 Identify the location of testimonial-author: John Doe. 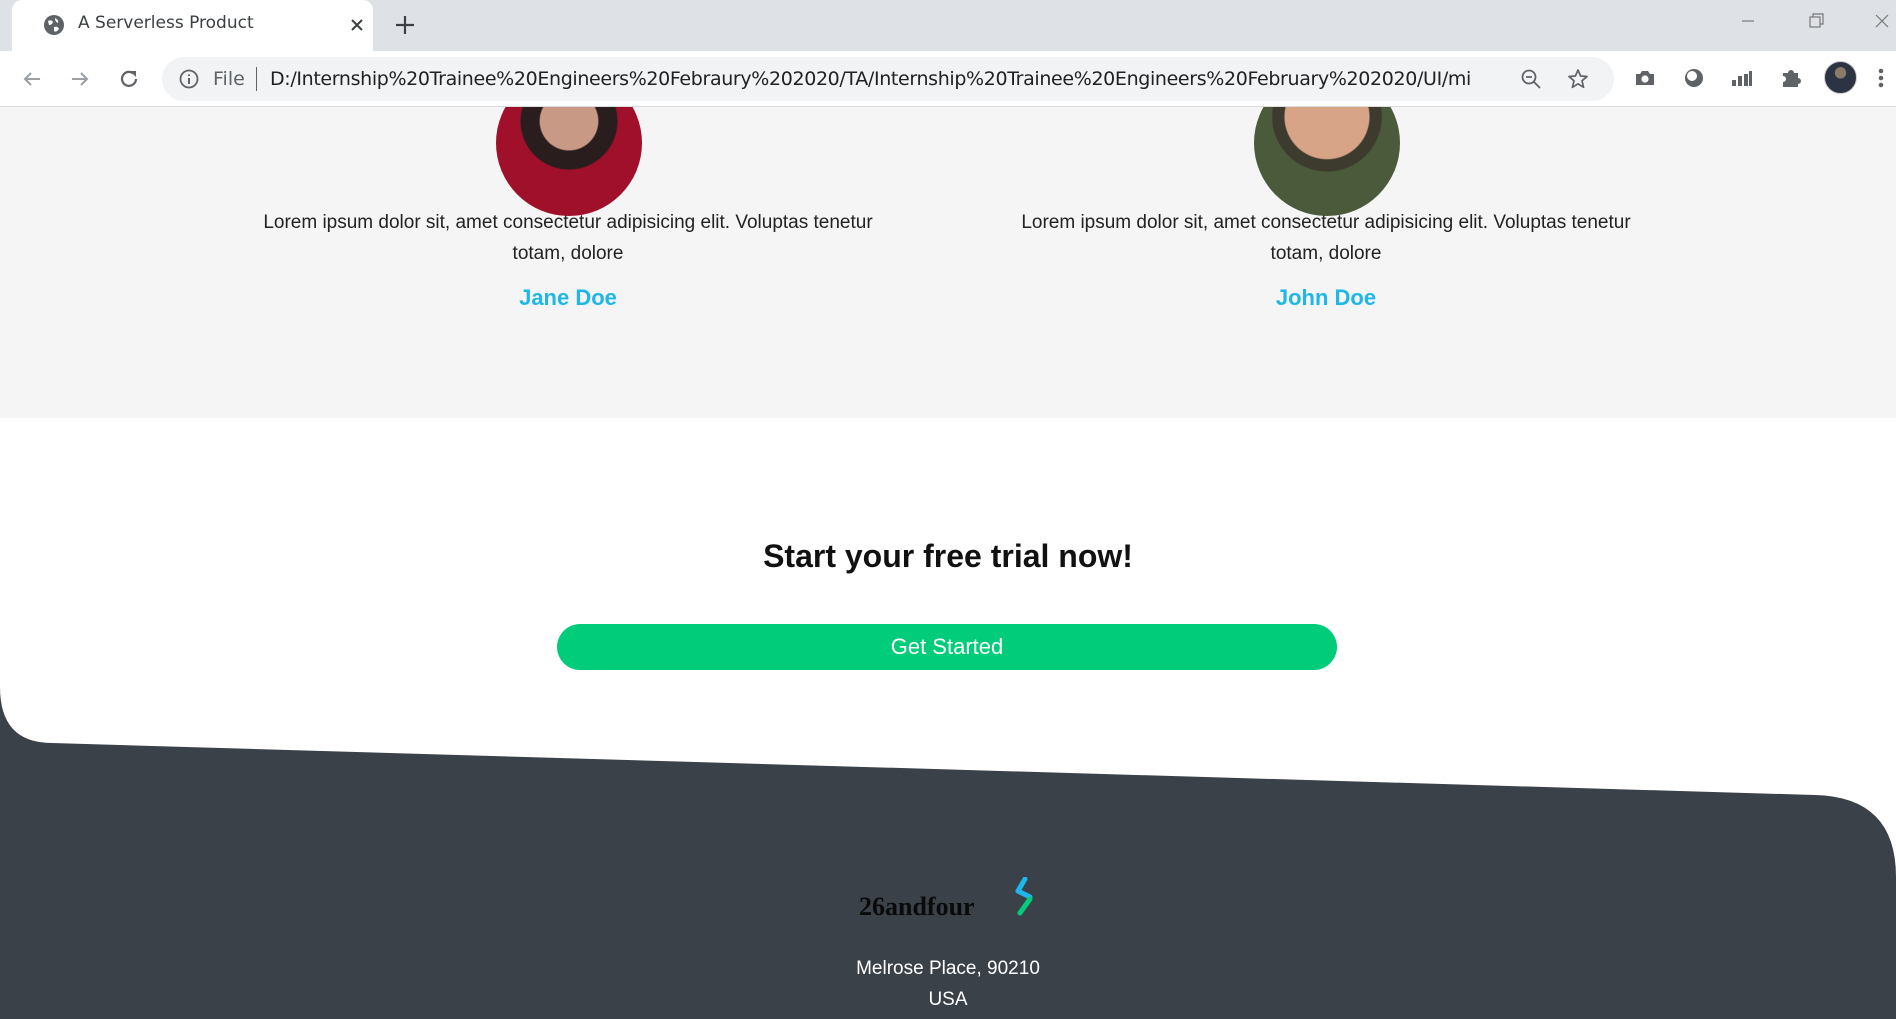
(1326, 297).